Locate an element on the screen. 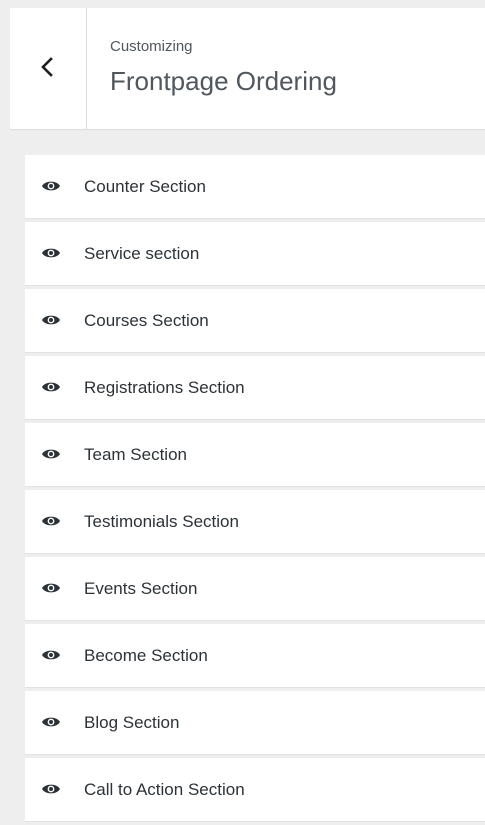 This screenshot has height=825, width=485. back-button is located at coordinates (48, 68).